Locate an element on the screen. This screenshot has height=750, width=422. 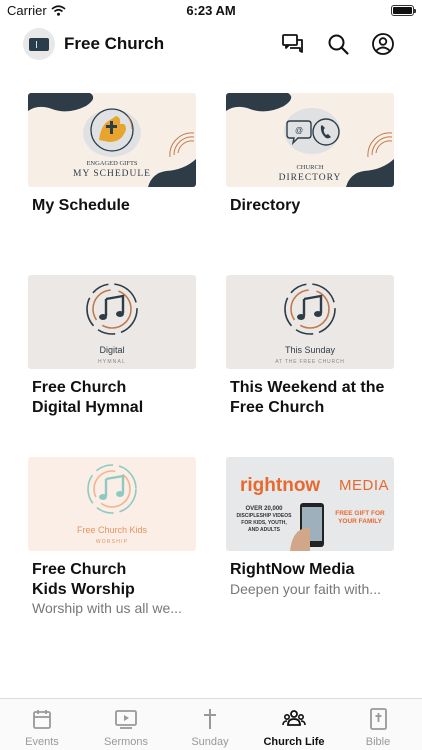
thumb-line-1: This Sunday is located at coordinates (310, 350).